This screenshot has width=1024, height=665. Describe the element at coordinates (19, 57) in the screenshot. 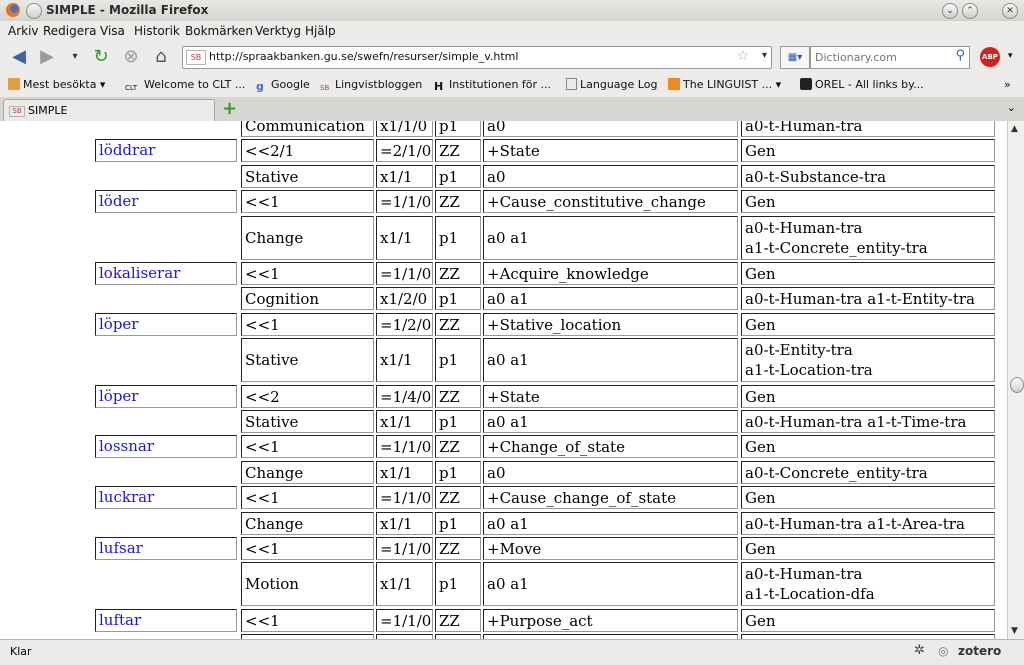

I see `back-arrow-icon: ◀` at that location.